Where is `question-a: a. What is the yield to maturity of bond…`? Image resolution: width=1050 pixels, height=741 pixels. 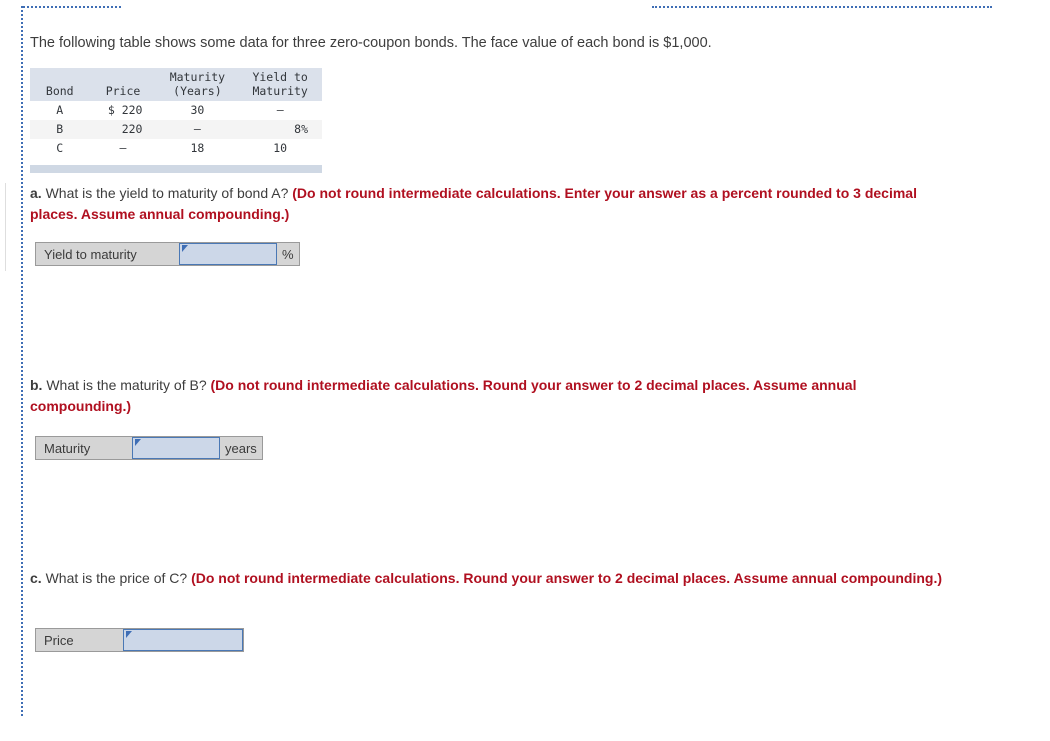 question-a: a. What is the yield to maturity of bond… is located at coordinates (495, 204).